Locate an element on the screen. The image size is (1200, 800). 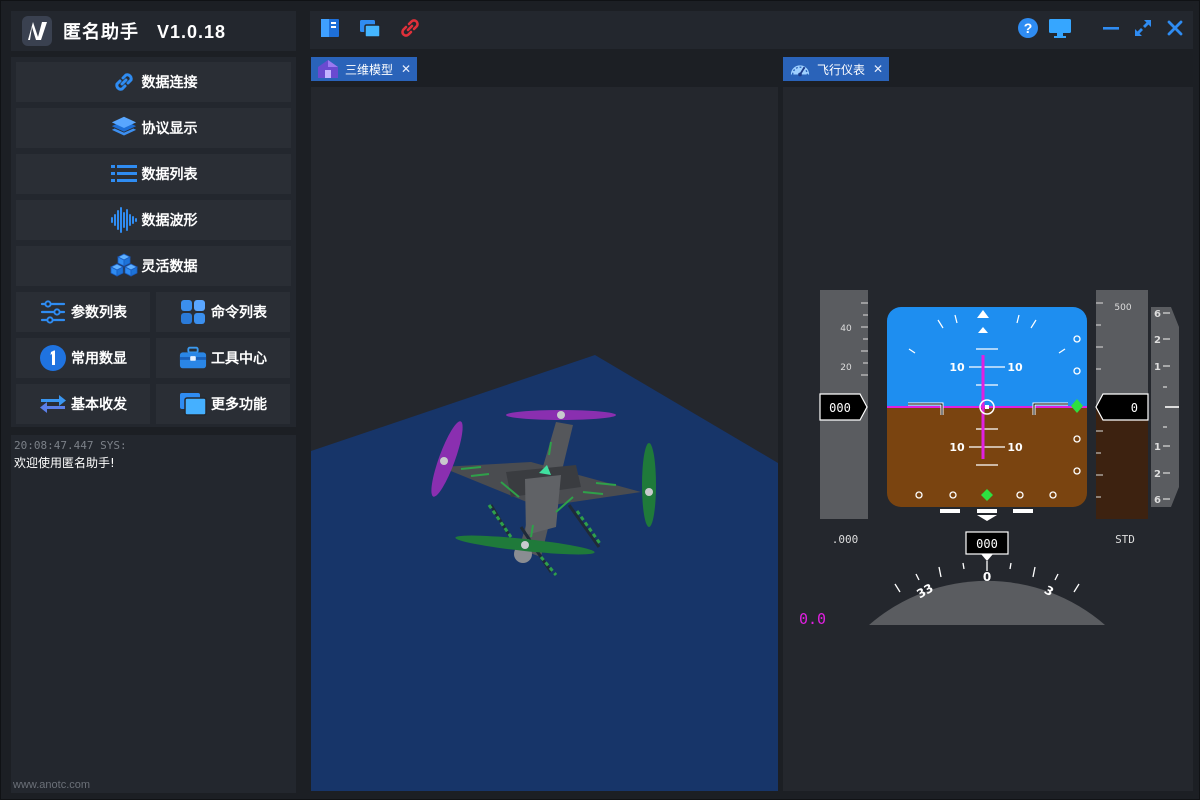
slip-indicator is located at coordinates (986, 515).